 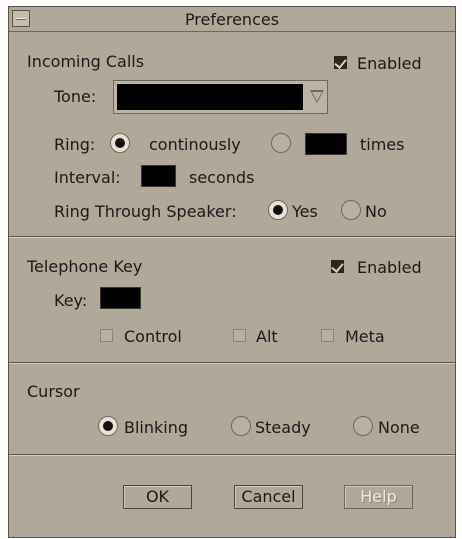 I want to click on key-label: Key:, so click(x=71, y=300).